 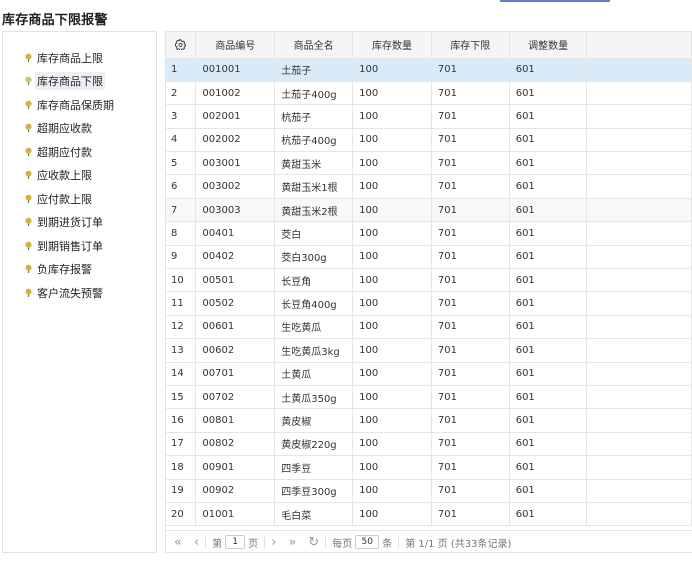 I want to click on table-row: 20 01001 毛白菜 100 701 601, so click(x=429, y=514).